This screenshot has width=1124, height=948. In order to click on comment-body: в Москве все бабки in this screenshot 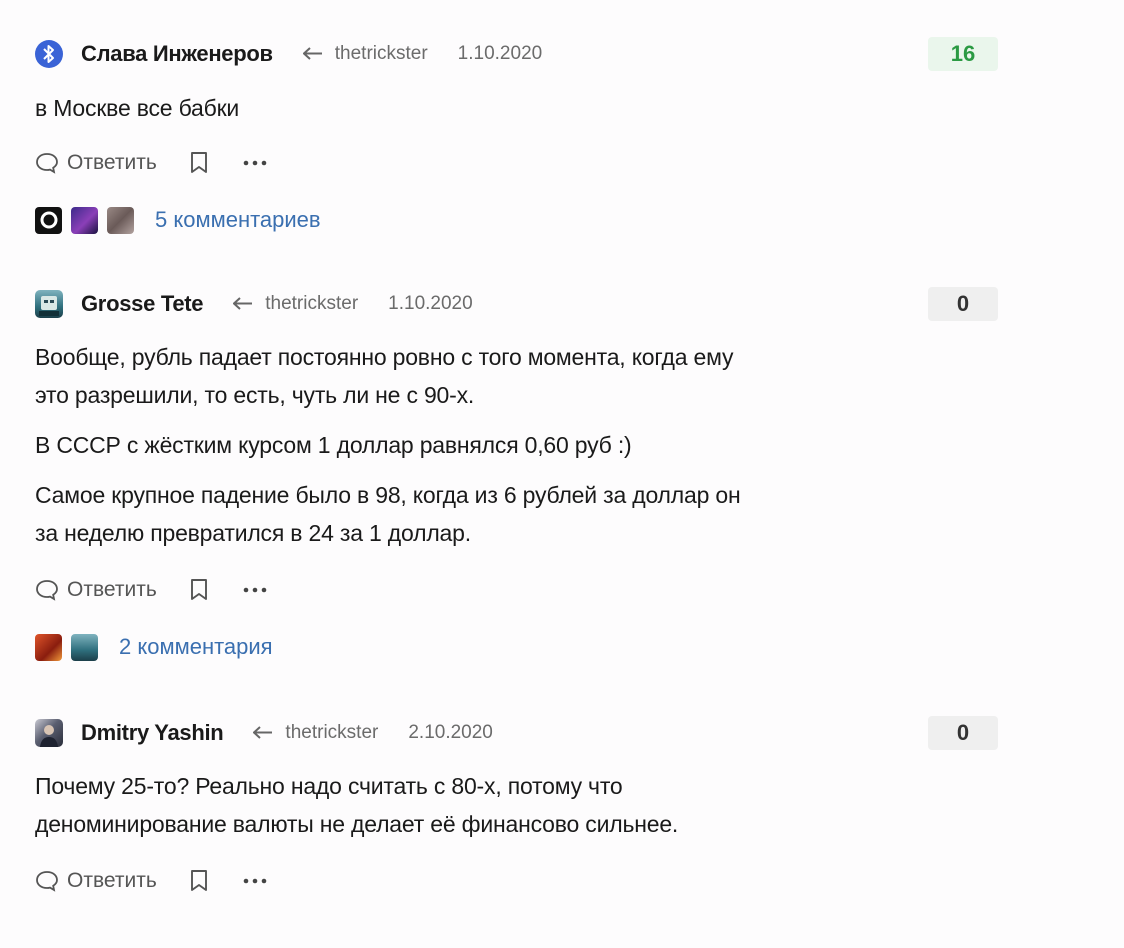, I will do `click(516, 108)`.